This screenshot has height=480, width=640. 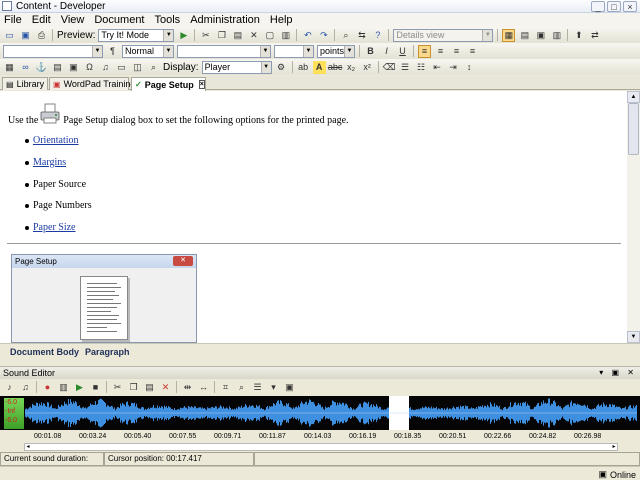 What do you see at coordinates (437, 67) in the screenshot?
I see `indent-decrease-icon: ⇤` at bounding box center [437, 67].